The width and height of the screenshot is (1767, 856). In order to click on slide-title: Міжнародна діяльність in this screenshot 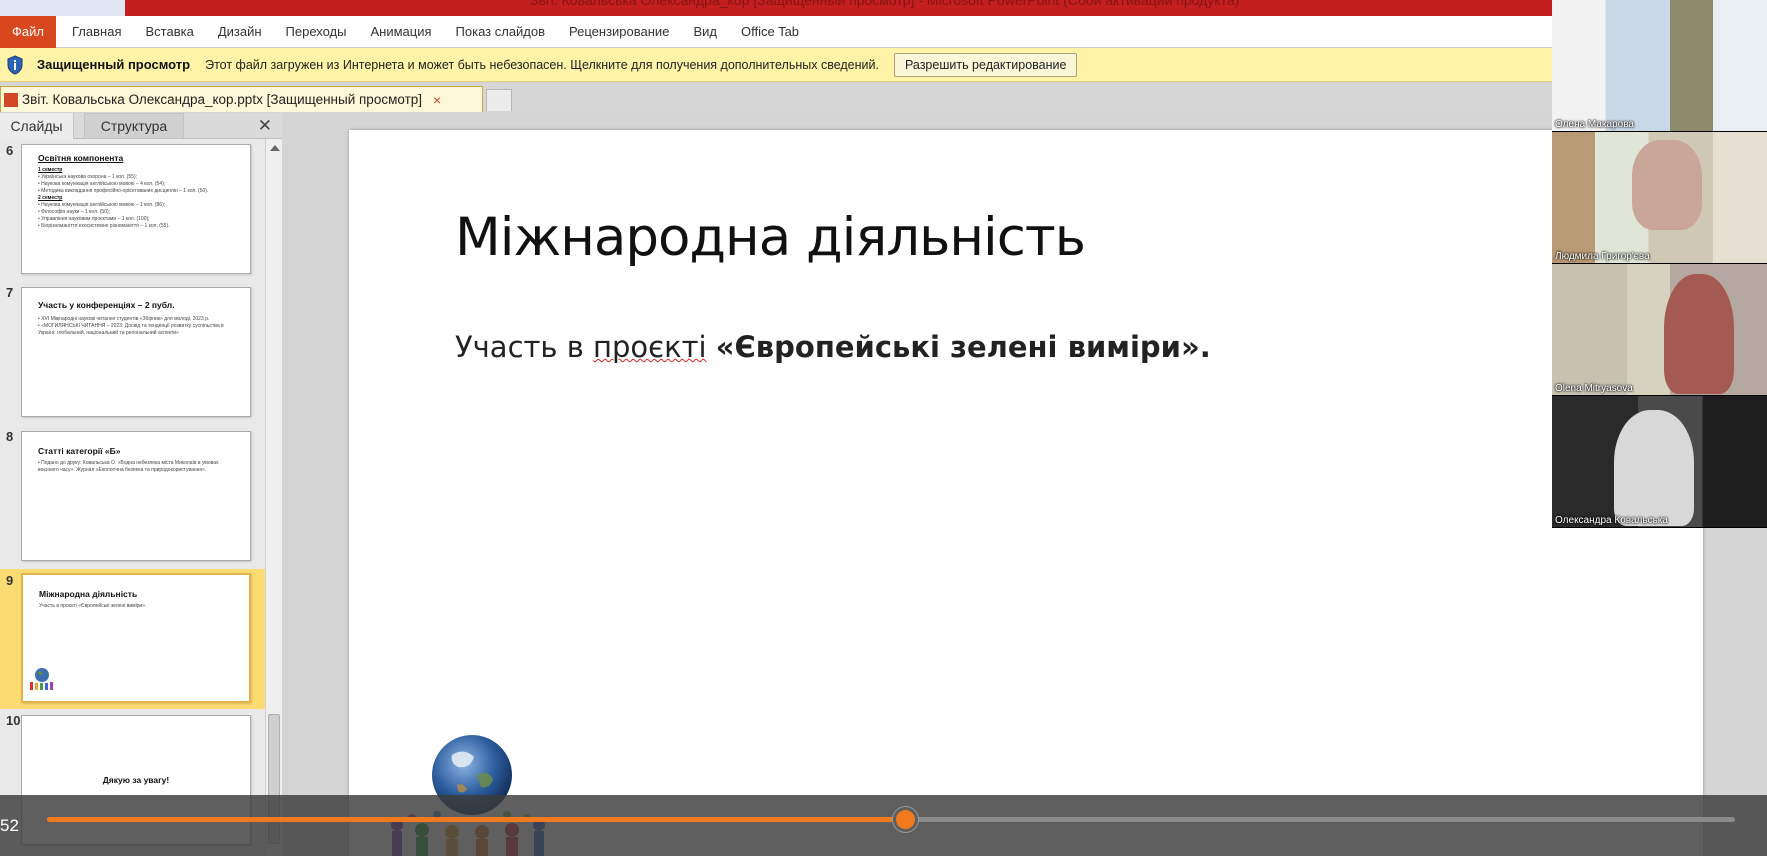, I will do `click(770, 237)`.